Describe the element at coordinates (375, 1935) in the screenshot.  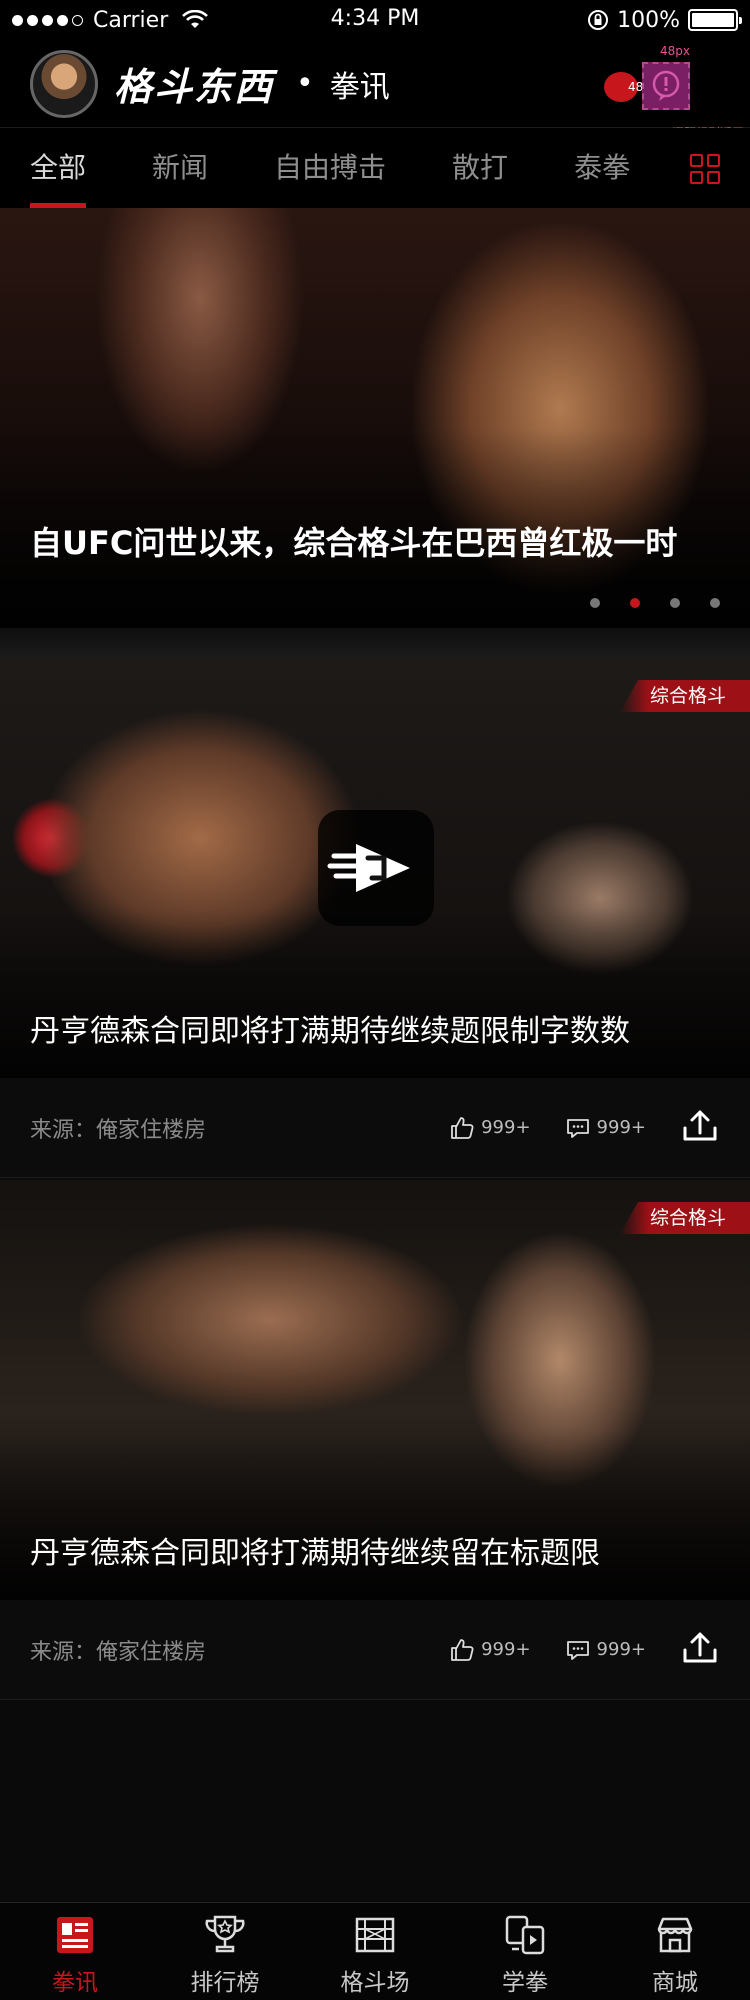
I see `boxing-ring-icon` at that location.